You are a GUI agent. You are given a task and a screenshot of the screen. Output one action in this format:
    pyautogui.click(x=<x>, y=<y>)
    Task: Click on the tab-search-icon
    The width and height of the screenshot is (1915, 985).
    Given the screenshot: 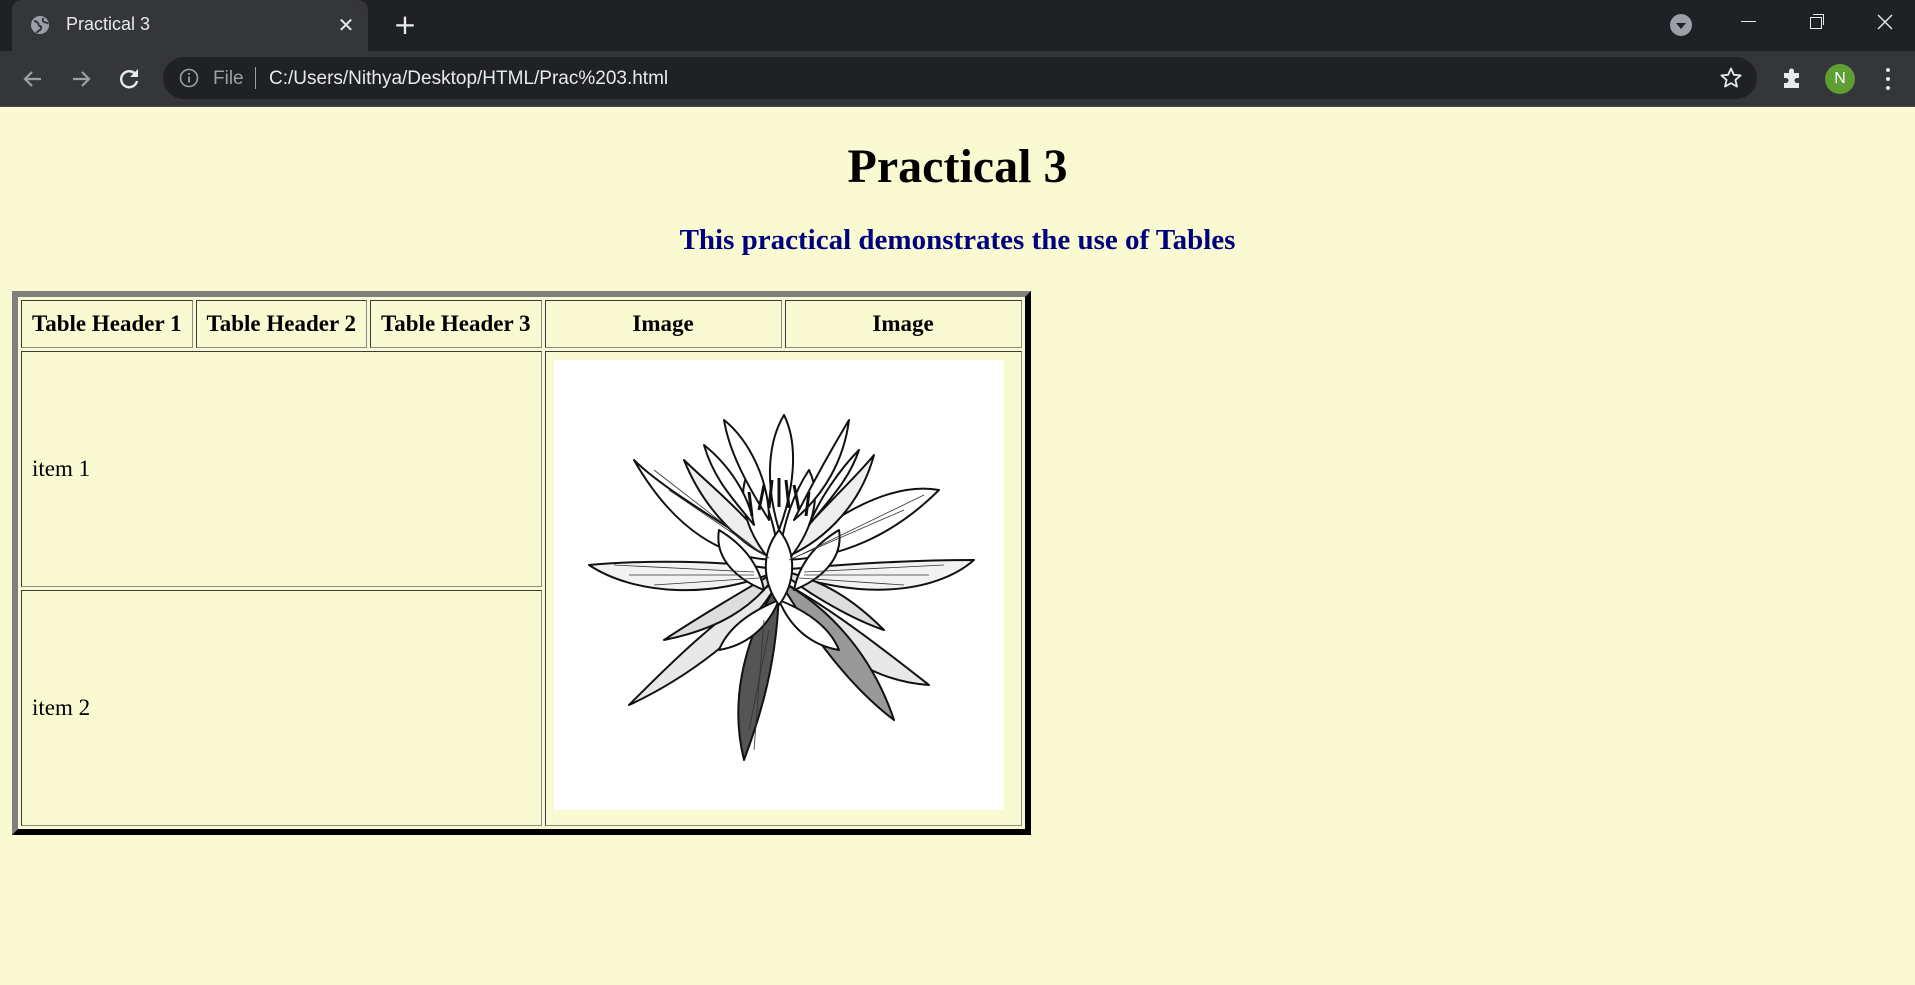 What is the action you would take?
    pyautogui.click(x=1681, y=25)
    